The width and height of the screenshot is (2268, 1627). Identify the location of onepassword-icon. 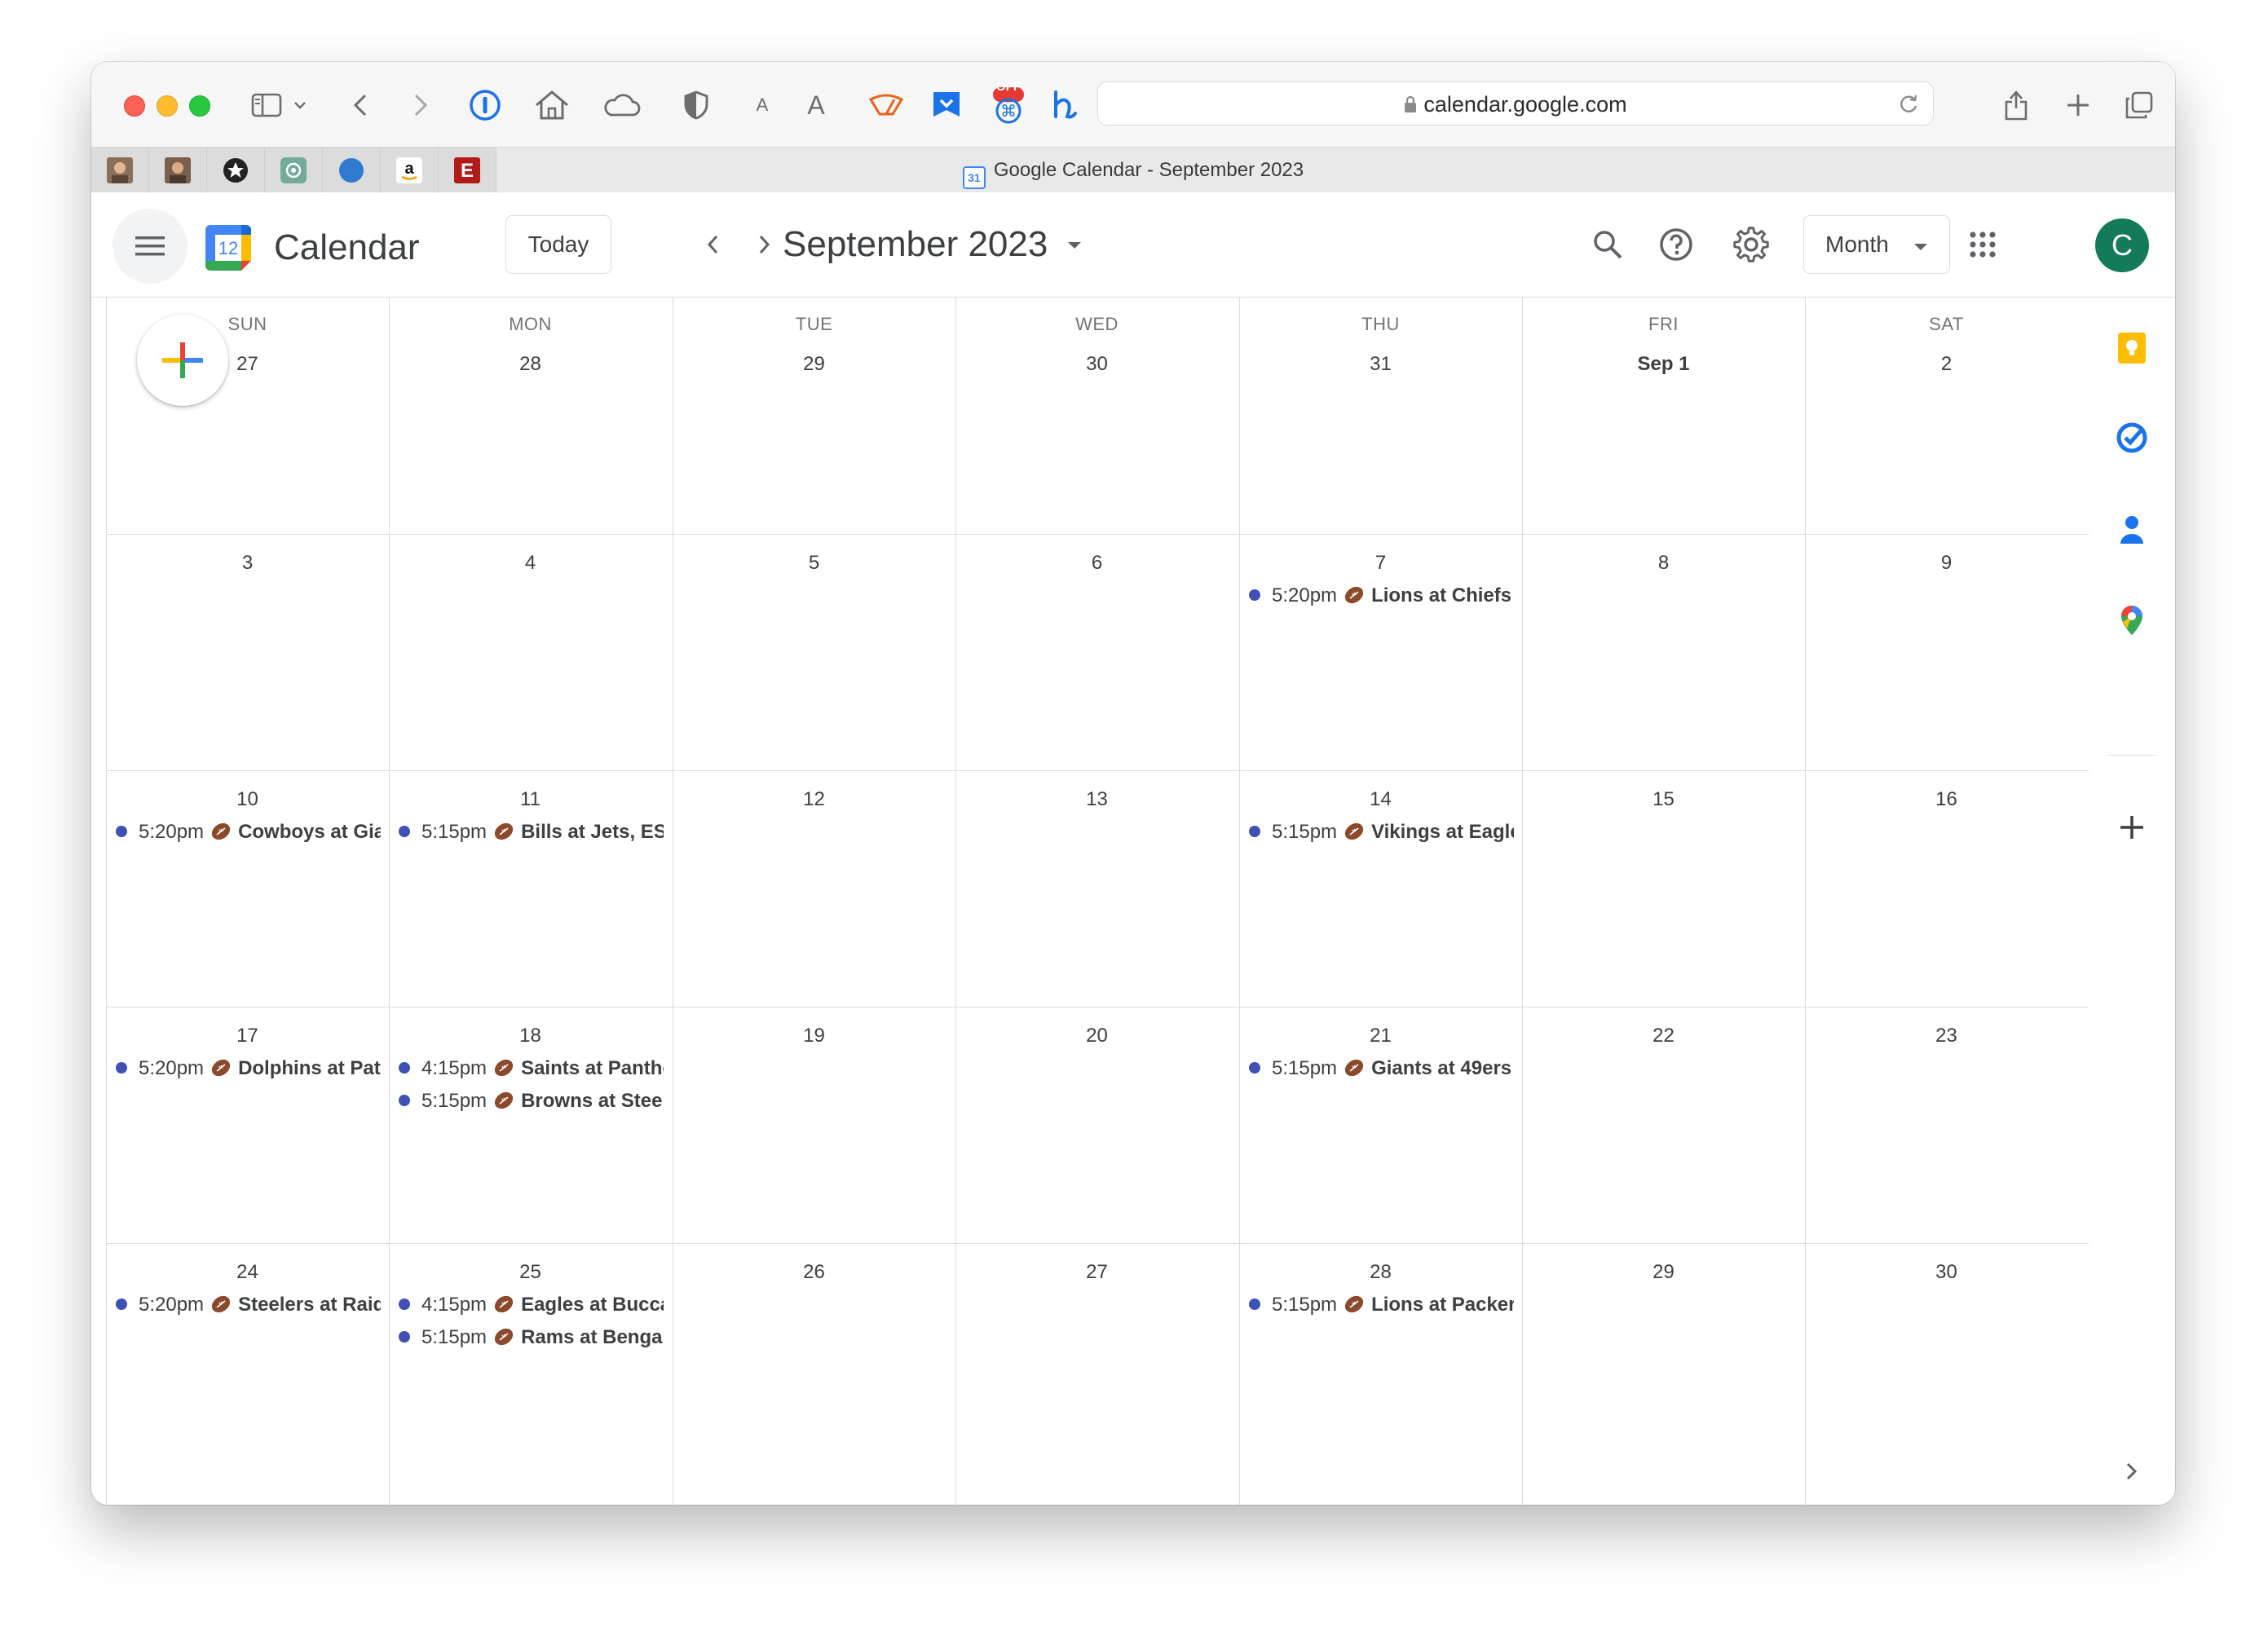
(485, 105).